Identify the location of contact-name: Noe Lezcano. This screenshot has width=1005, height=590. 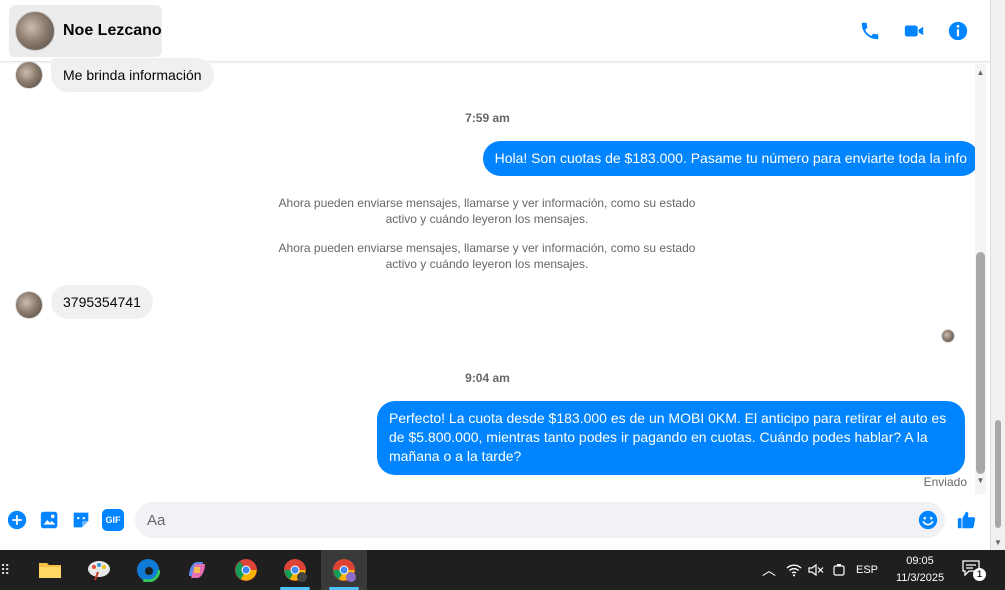
(112, 30).